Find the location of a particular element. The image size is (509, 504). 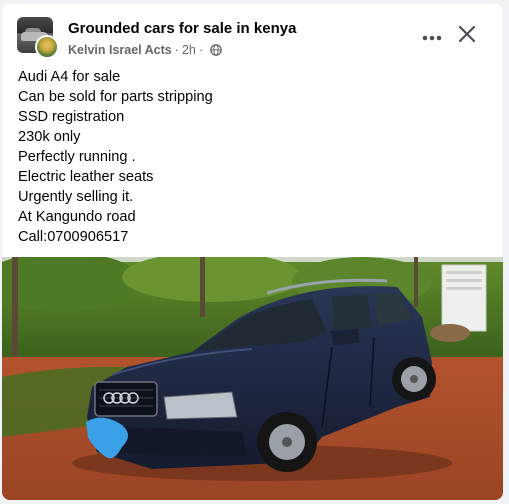

post-line: Electric leather seats is located at coordinates (86, 177).